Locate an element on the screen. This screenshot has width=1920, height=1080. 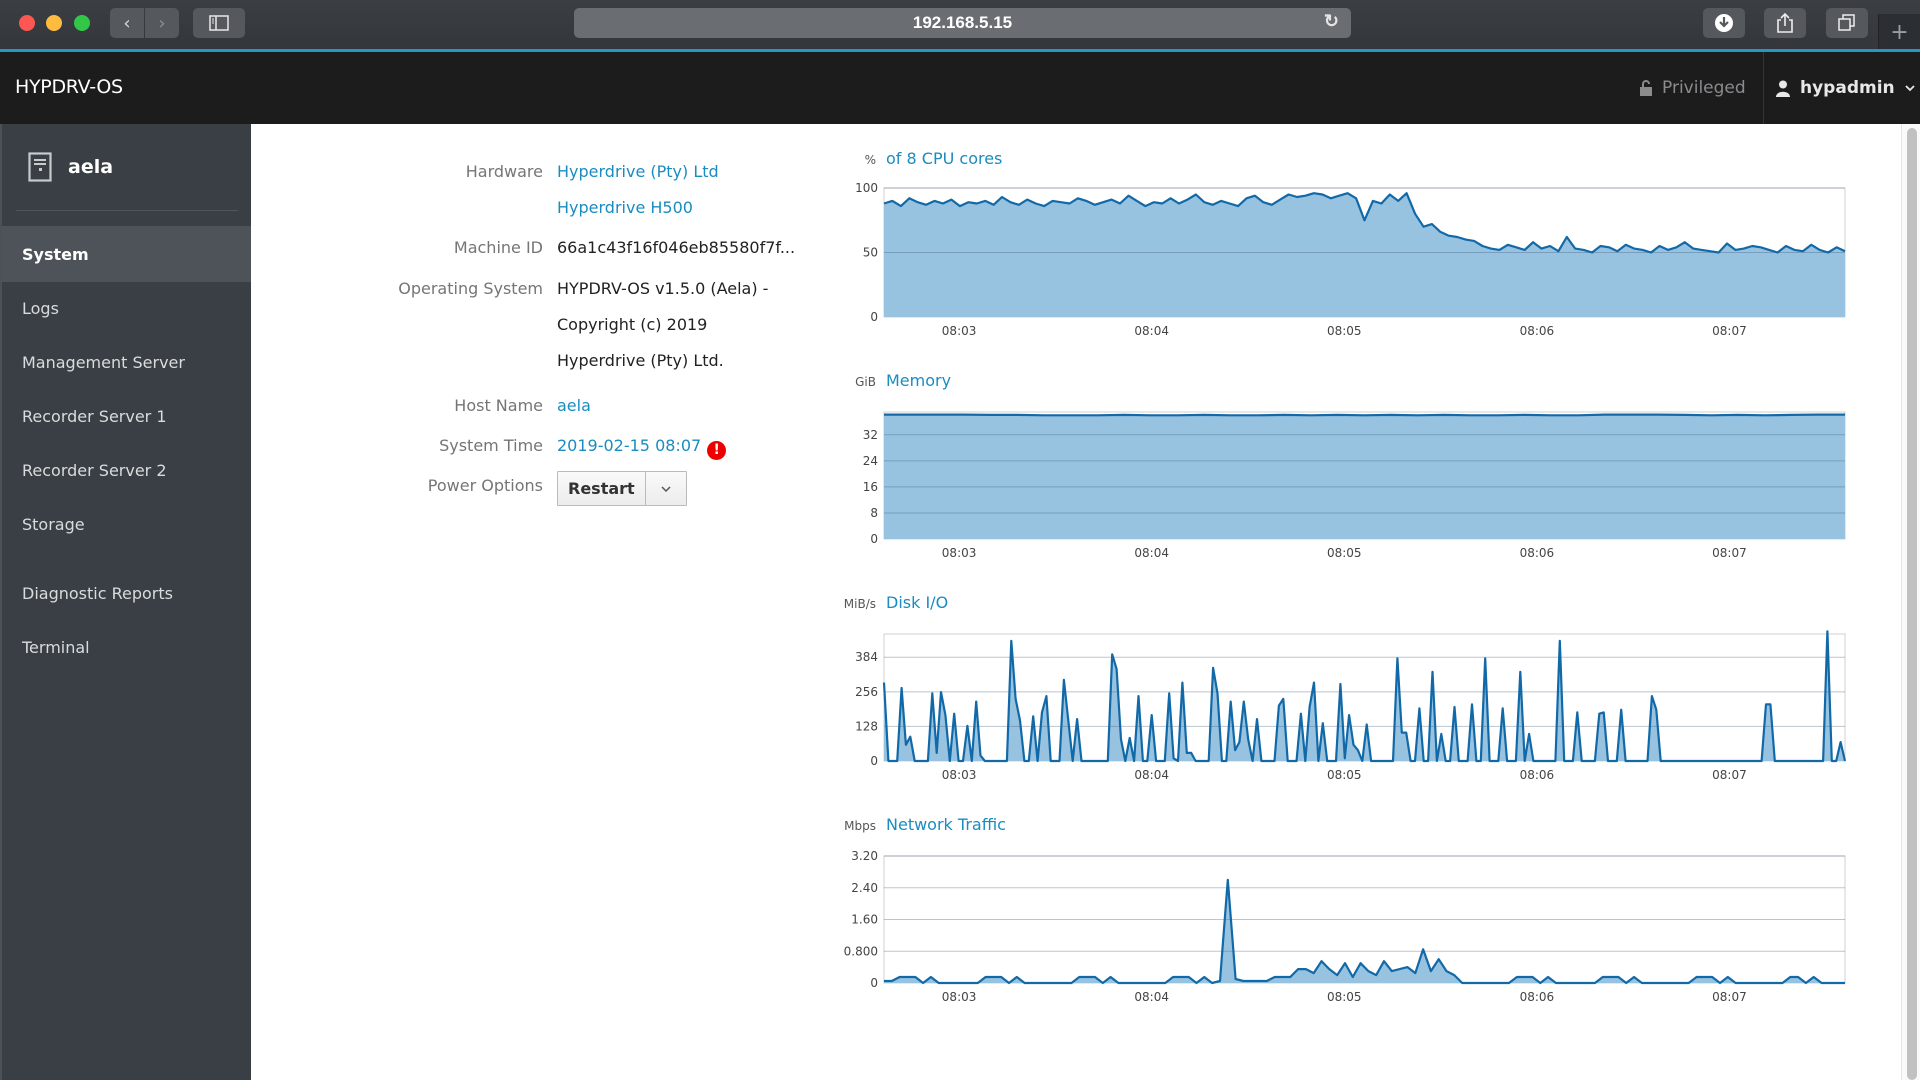
sidebar-item-storage: Storage is located at coordinates (126, 524).